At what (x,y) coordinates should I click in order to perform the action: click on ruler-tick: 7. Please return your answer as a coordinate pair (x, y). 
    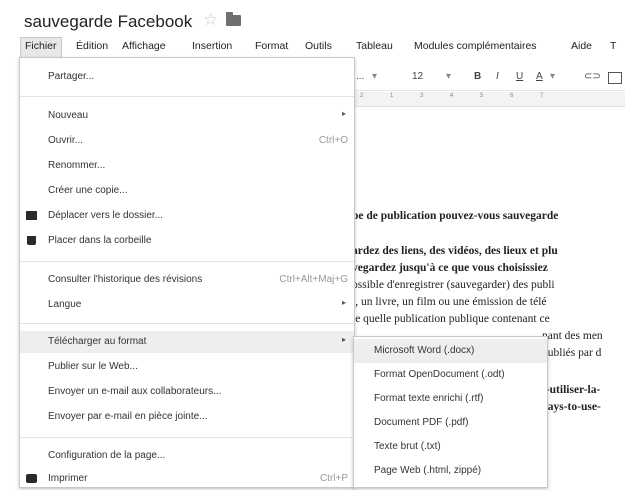
    Looking at the image, I should click on (542, 96).